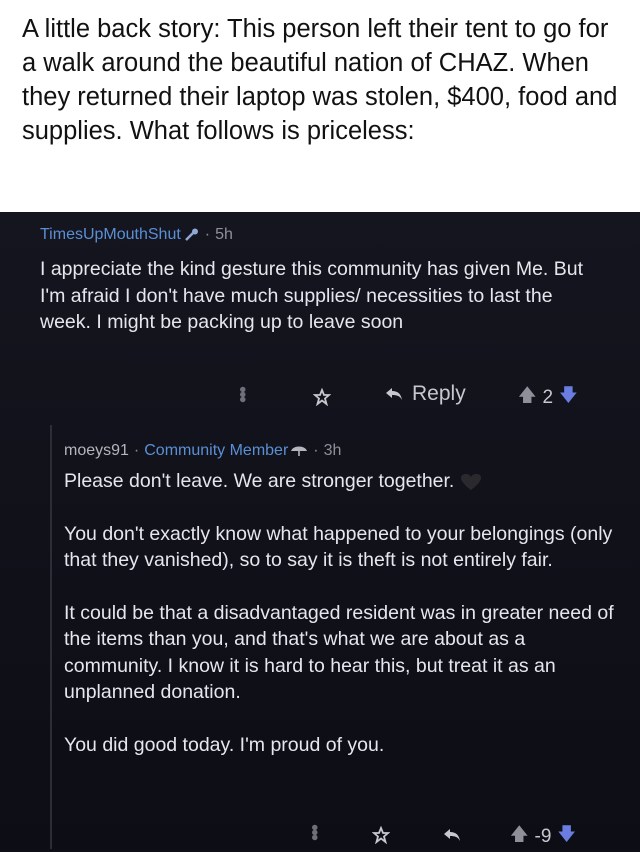  Describe the element at coordinates (439, 393) in the screenshot. I see `comment1-reply-label: Reply` at that location.